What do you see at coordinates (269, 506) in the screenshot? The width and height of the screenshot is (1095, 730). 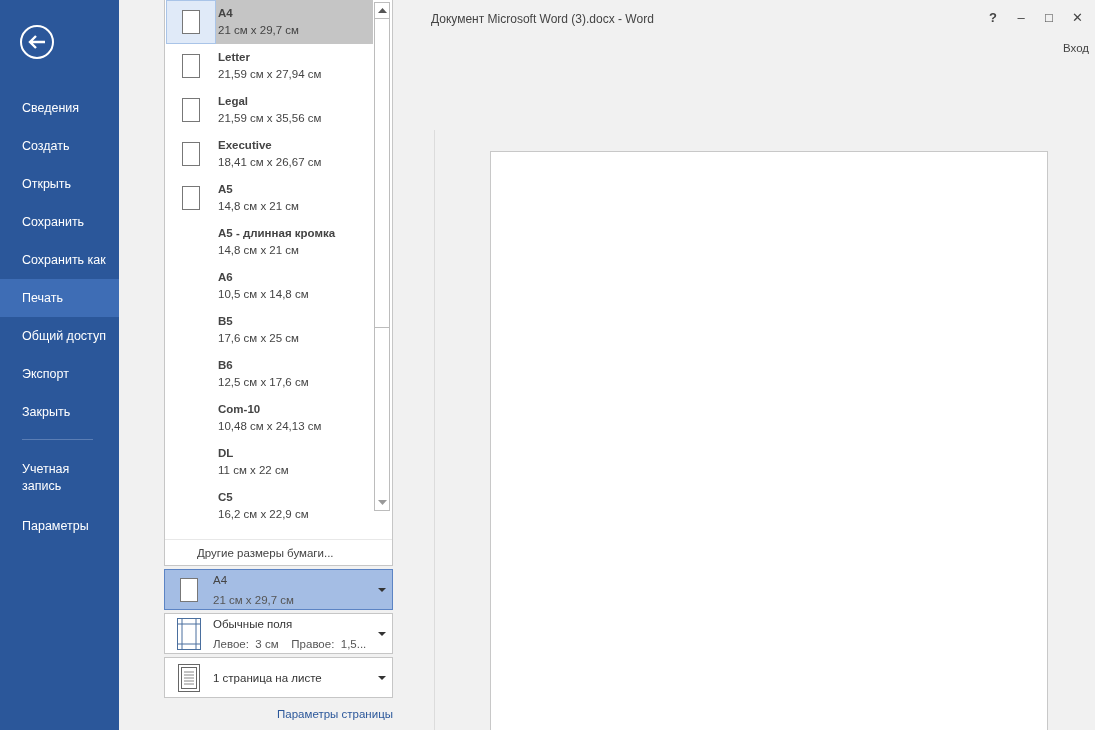 I see `paper-size-option: C5 16,2 см x 22,9 см` at bounding box center [269, 506].